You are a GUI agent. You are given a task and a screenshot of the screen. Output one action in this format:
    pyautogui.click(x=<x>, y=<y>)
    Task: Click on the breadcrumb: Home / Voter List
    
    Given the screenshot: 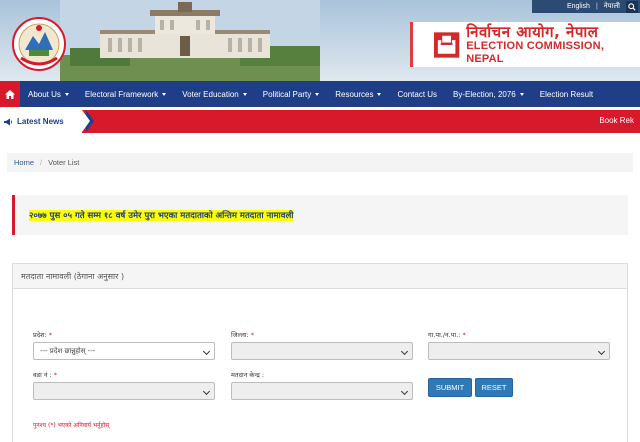 What is the action you would take?
    pyautogui.click(x=320, y=162)
    